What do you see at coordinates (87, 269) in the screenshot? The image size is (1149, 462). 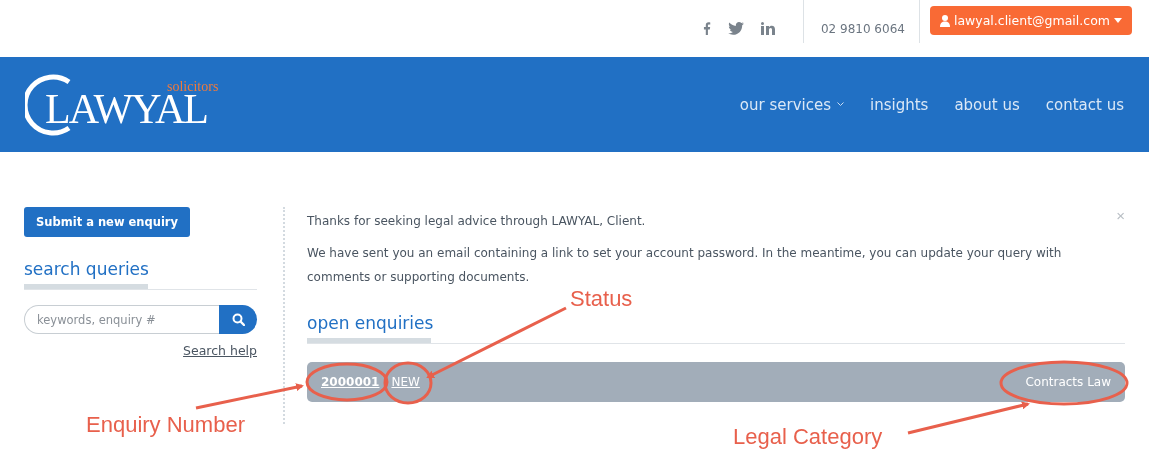 I see `section-heading: search queries` at bounding box center [87, 269].